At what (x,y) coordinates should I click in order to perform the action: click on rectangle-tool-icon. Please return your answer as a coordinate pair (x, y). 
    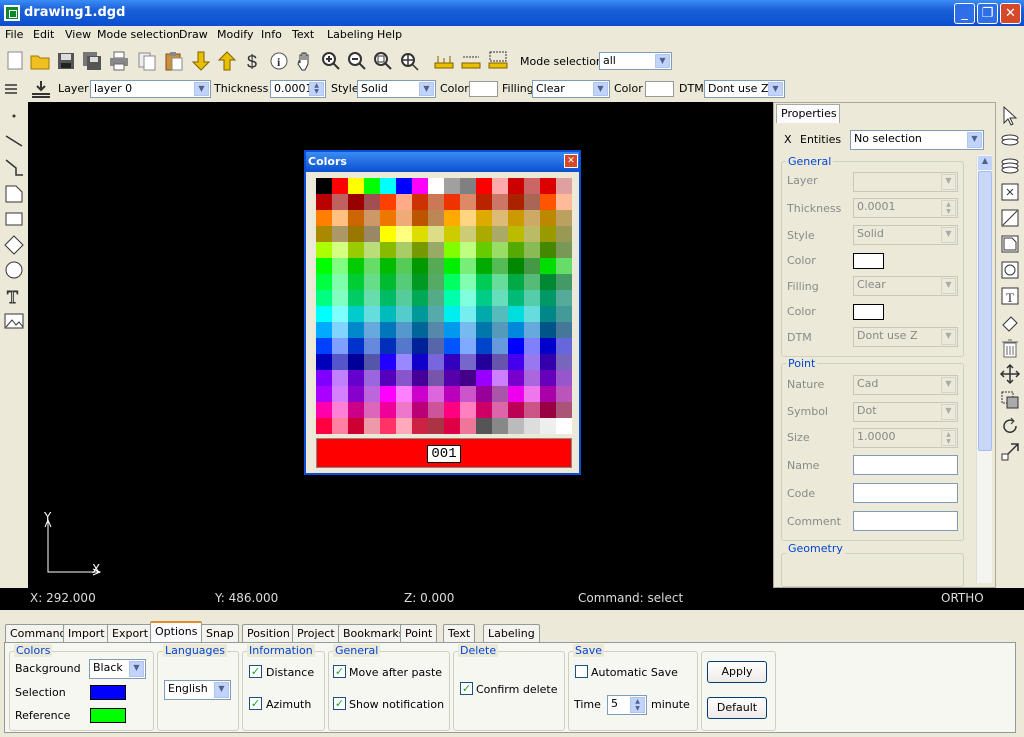
    Looking at the image, I should click on (14, 219).